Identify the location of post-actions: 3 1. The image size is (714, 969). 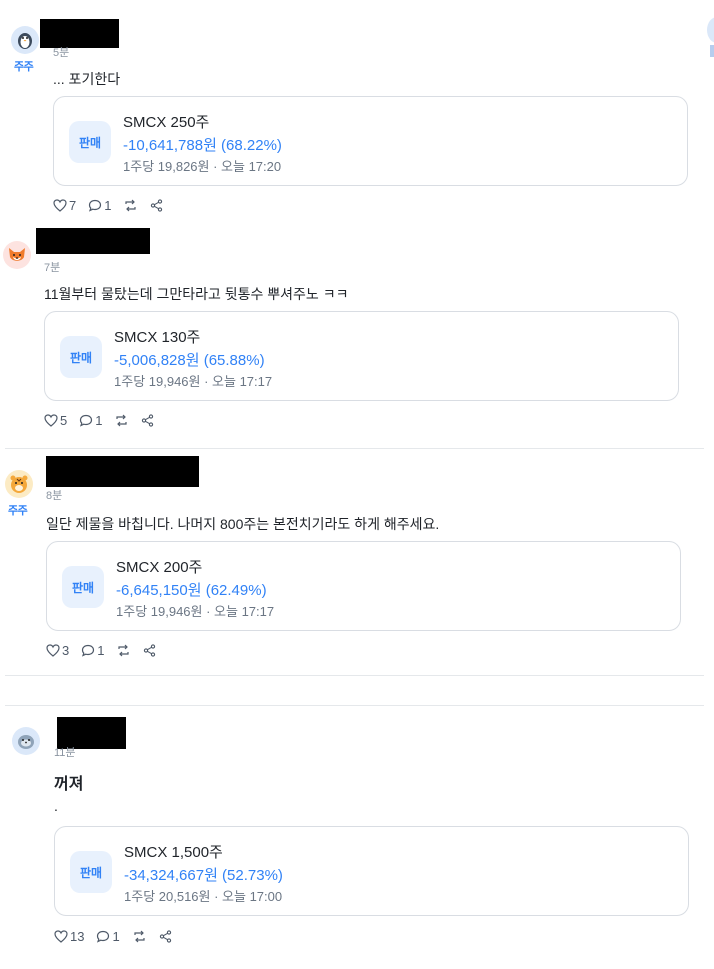
(107, 650).